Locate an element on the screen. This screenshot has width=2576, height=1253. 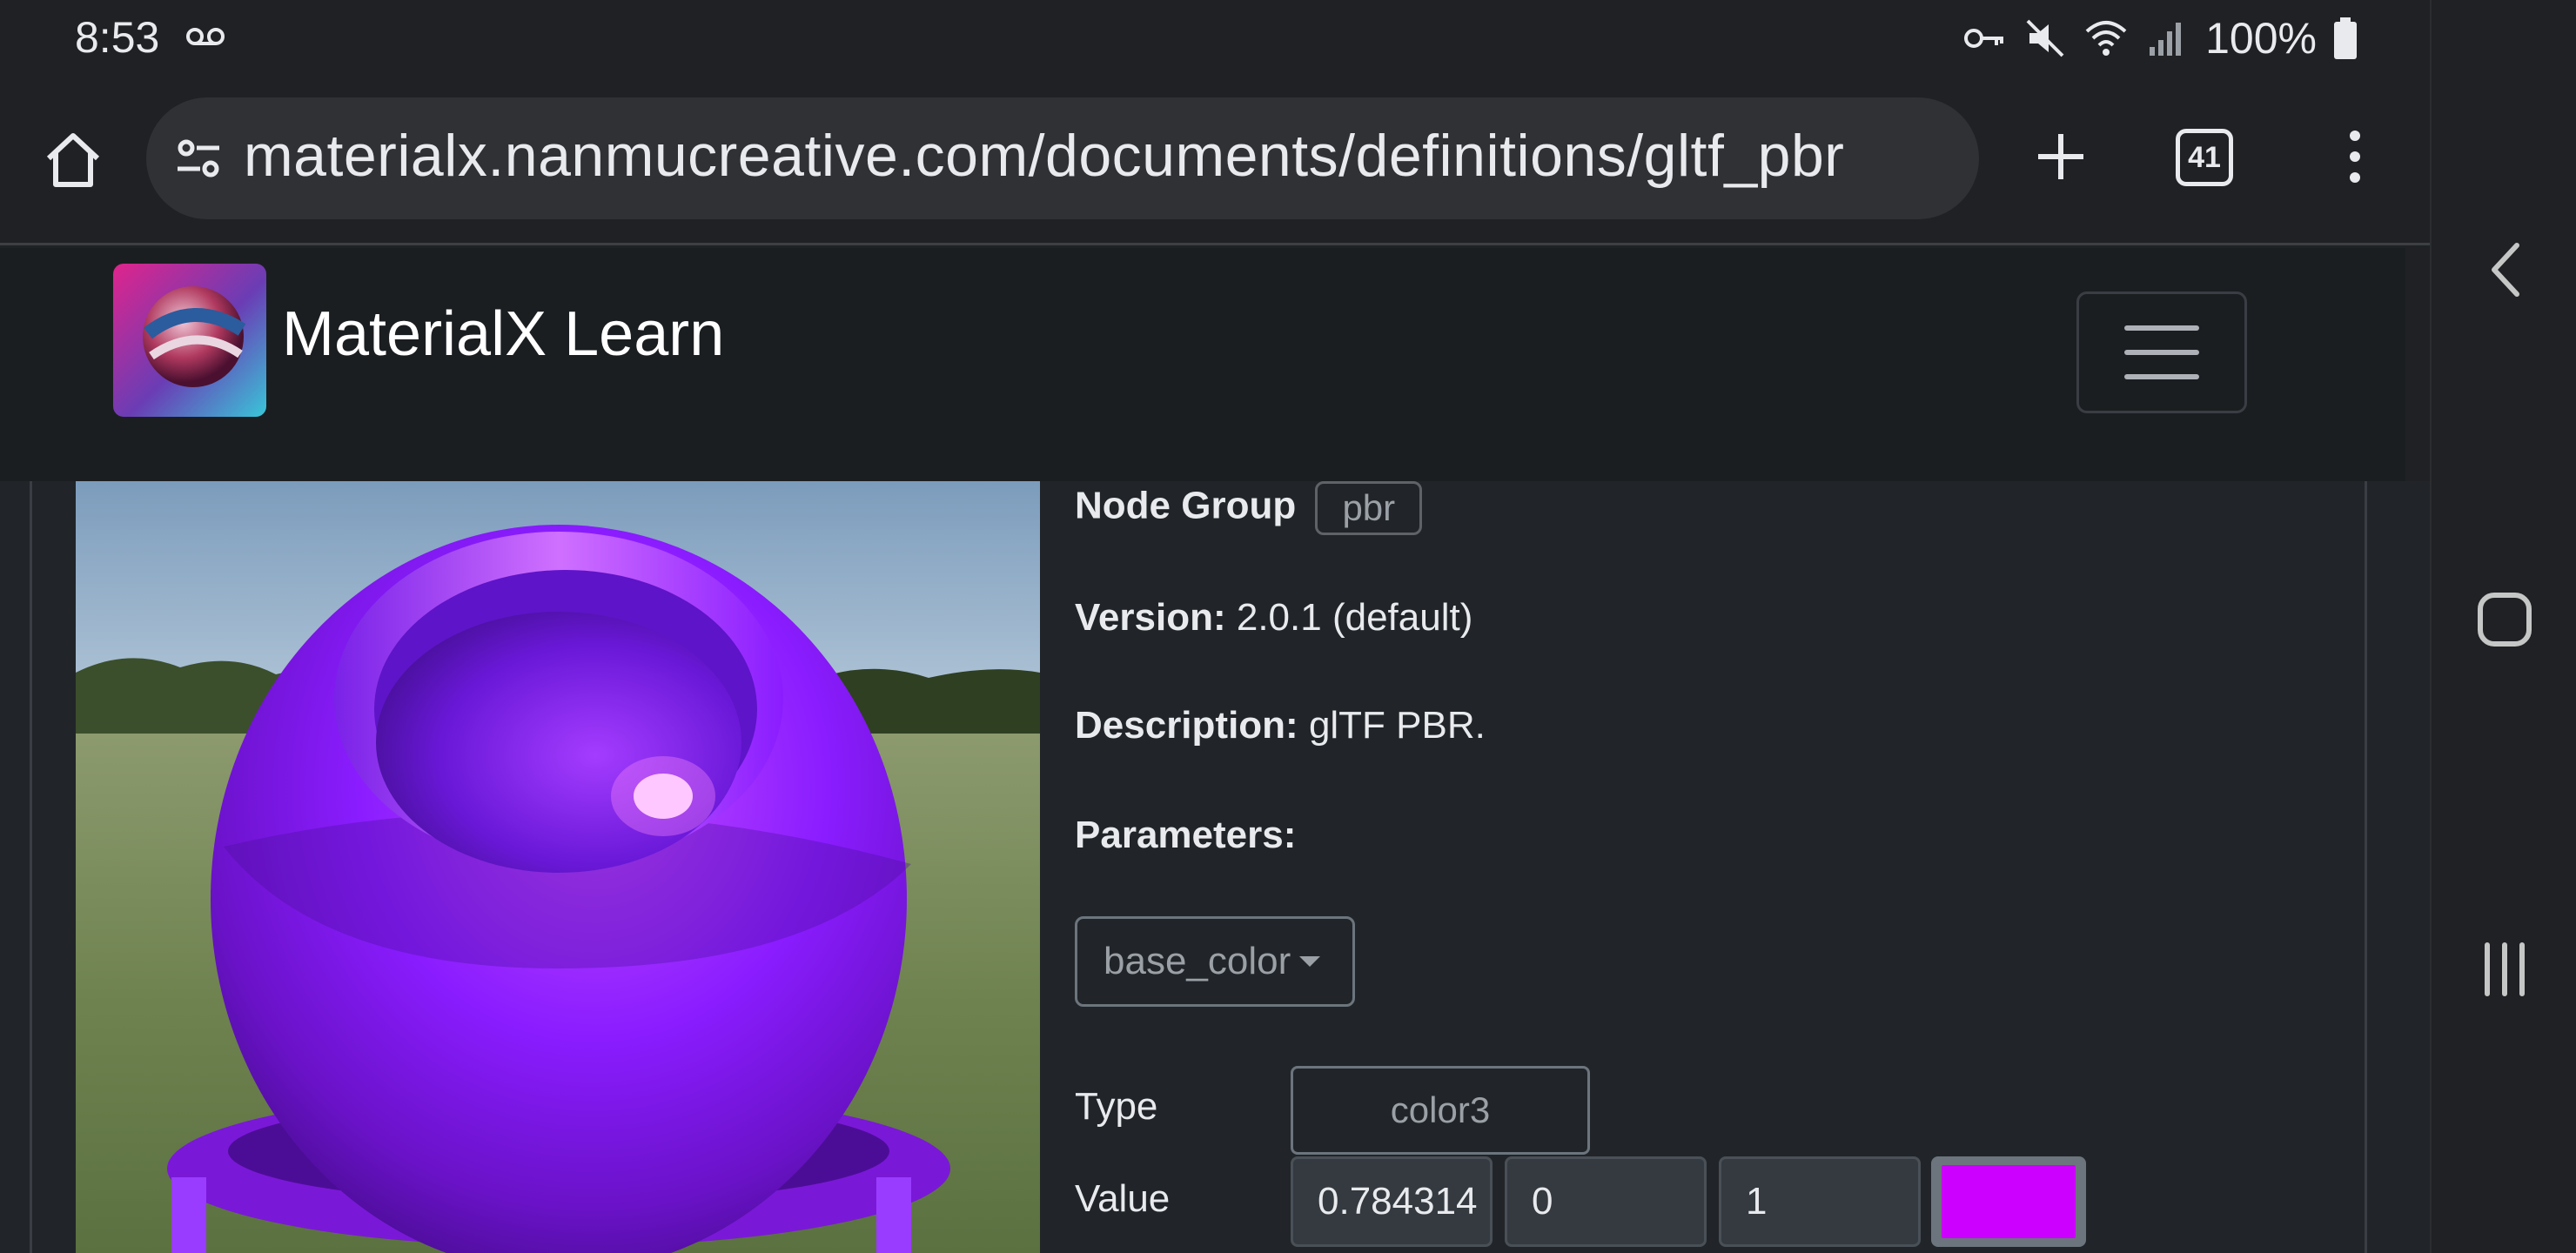
mute-icon is located at coordinates (2045, 38).